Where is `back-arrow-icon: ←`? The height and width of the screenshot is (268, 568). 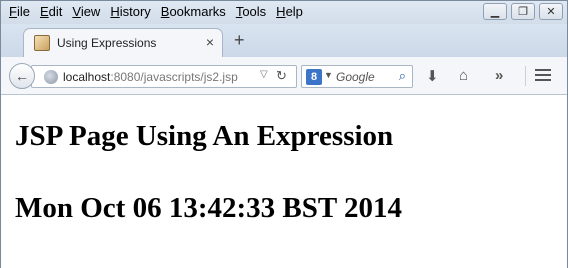
back-arrow-icon: ← is located at coordinates (22, 76).